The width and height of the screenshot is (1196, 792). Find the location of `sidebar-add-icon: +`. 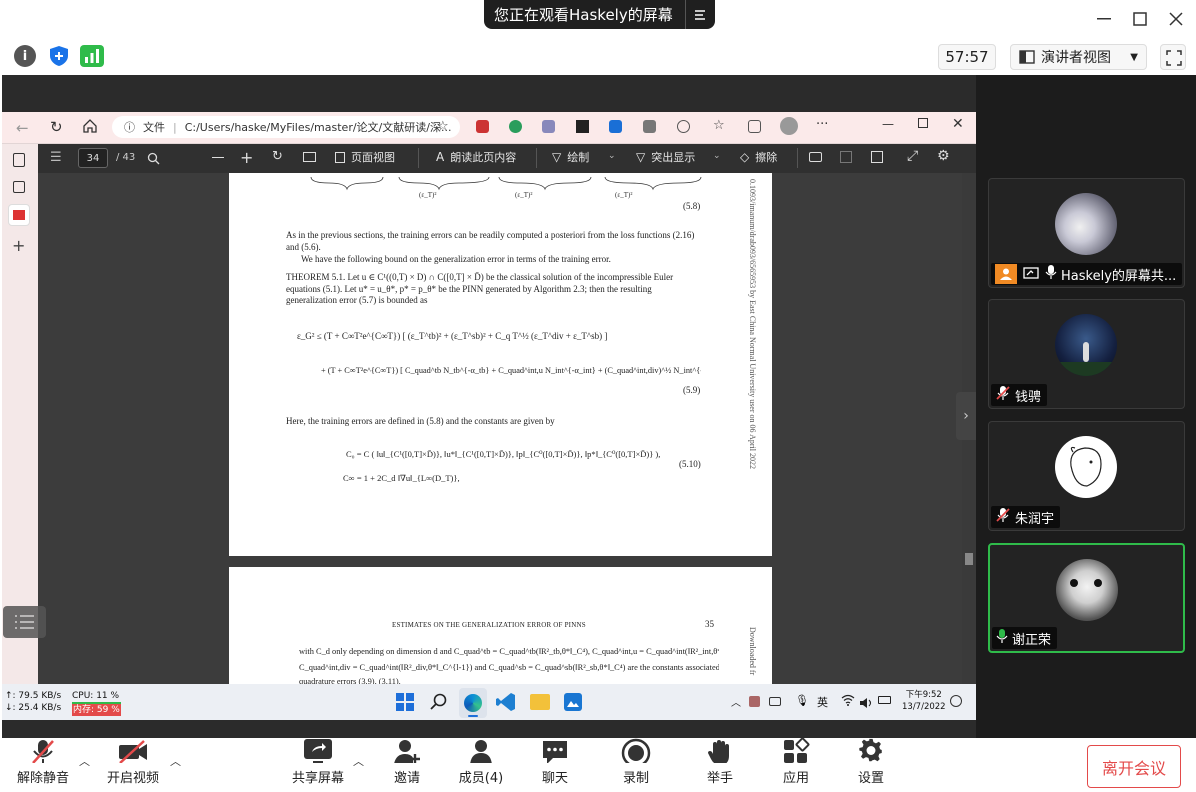

sidebar-add-icon: + is located at coordinates (18, 245).